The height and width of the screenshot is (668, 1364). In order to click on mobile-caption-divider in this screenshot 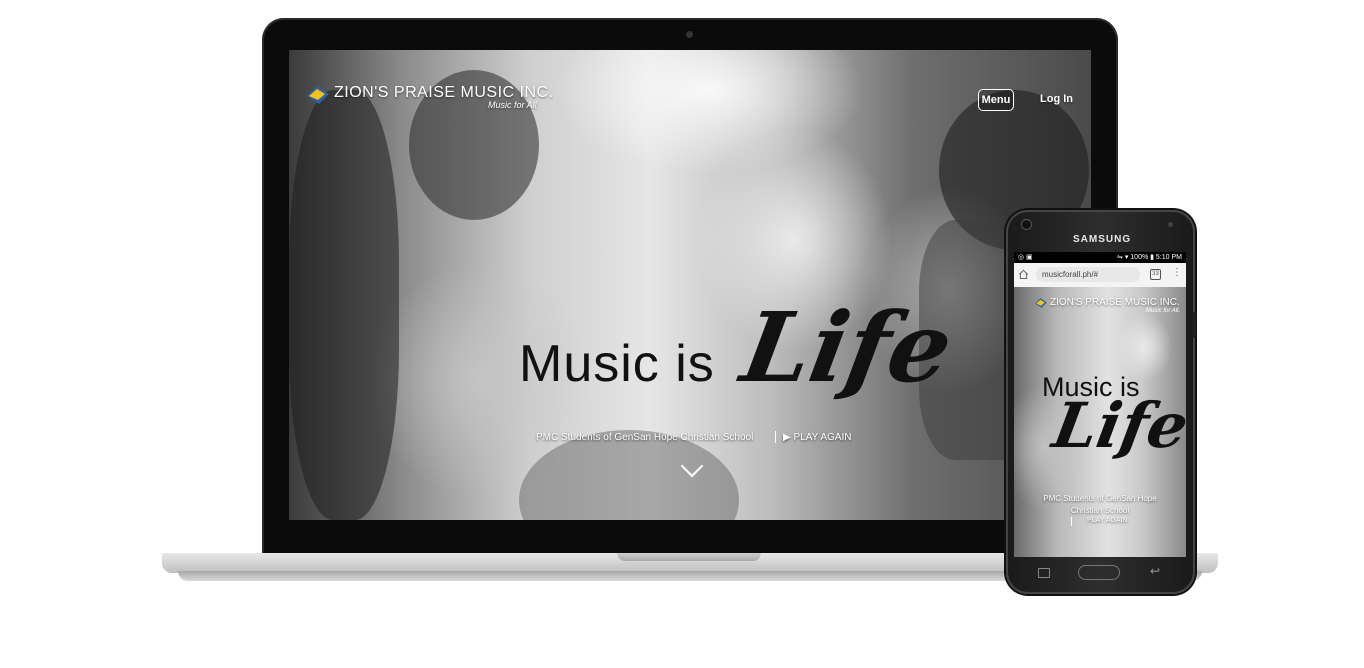, I will do `click(1071, 521)`.